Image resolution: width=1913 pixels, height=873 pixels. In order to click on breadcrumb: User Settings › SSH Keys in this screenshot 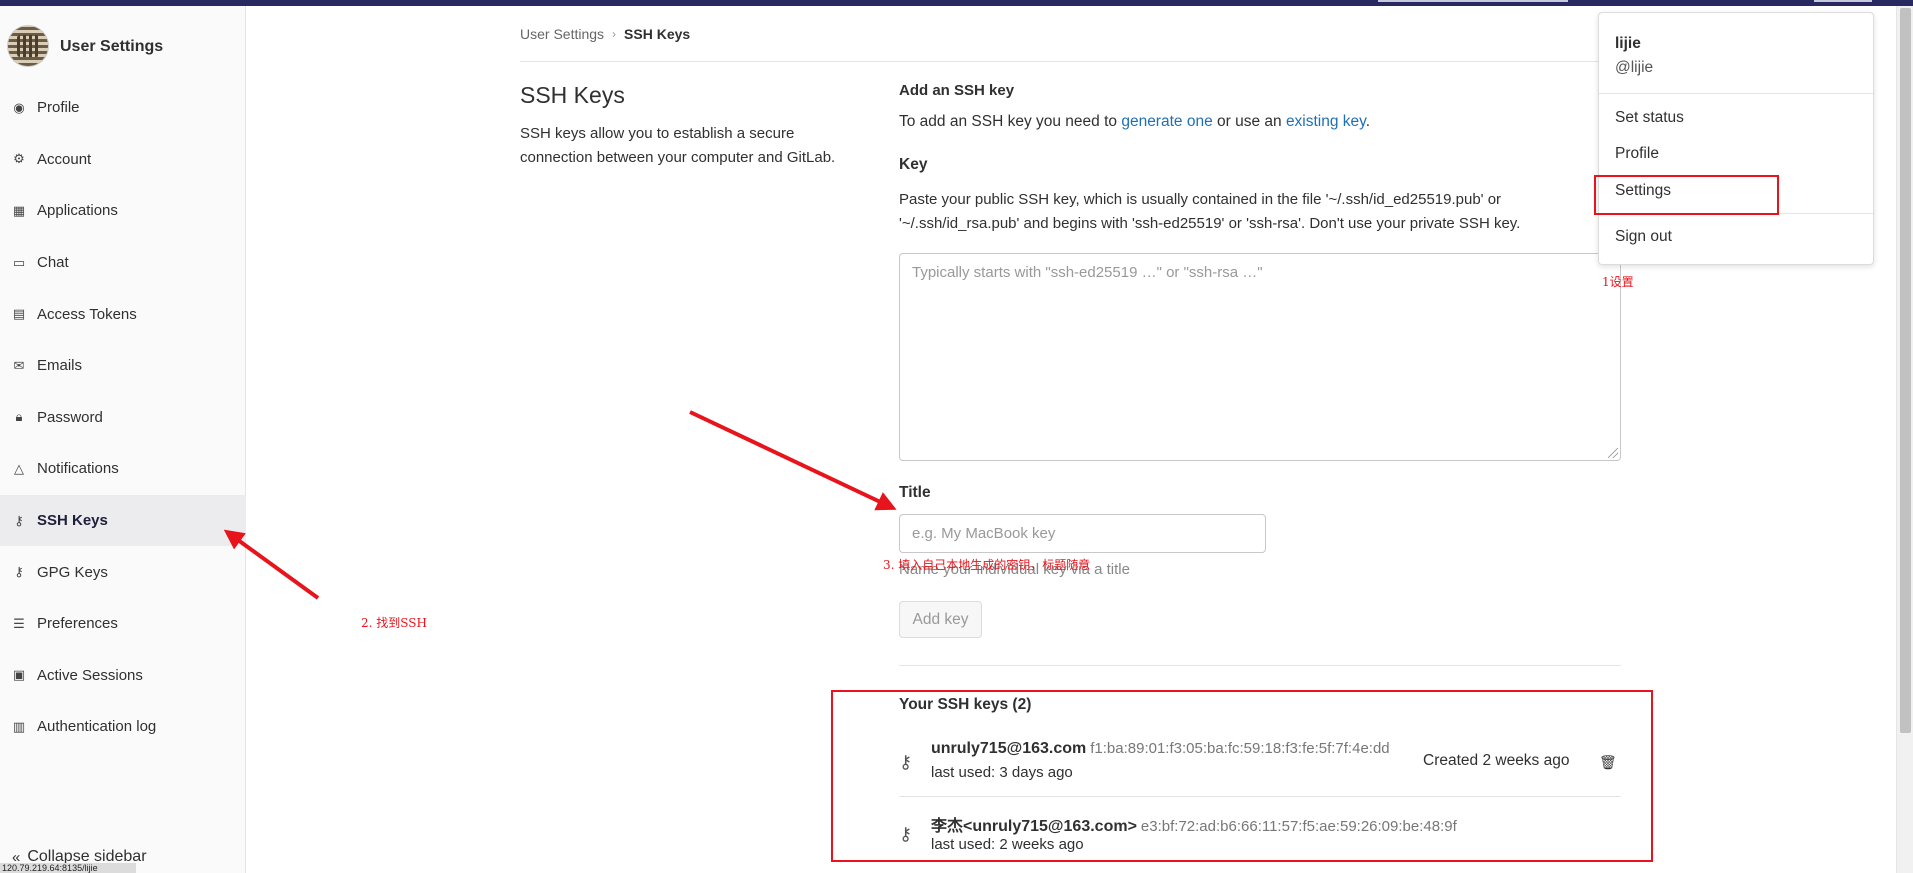, I will do `click(605, 34)`.